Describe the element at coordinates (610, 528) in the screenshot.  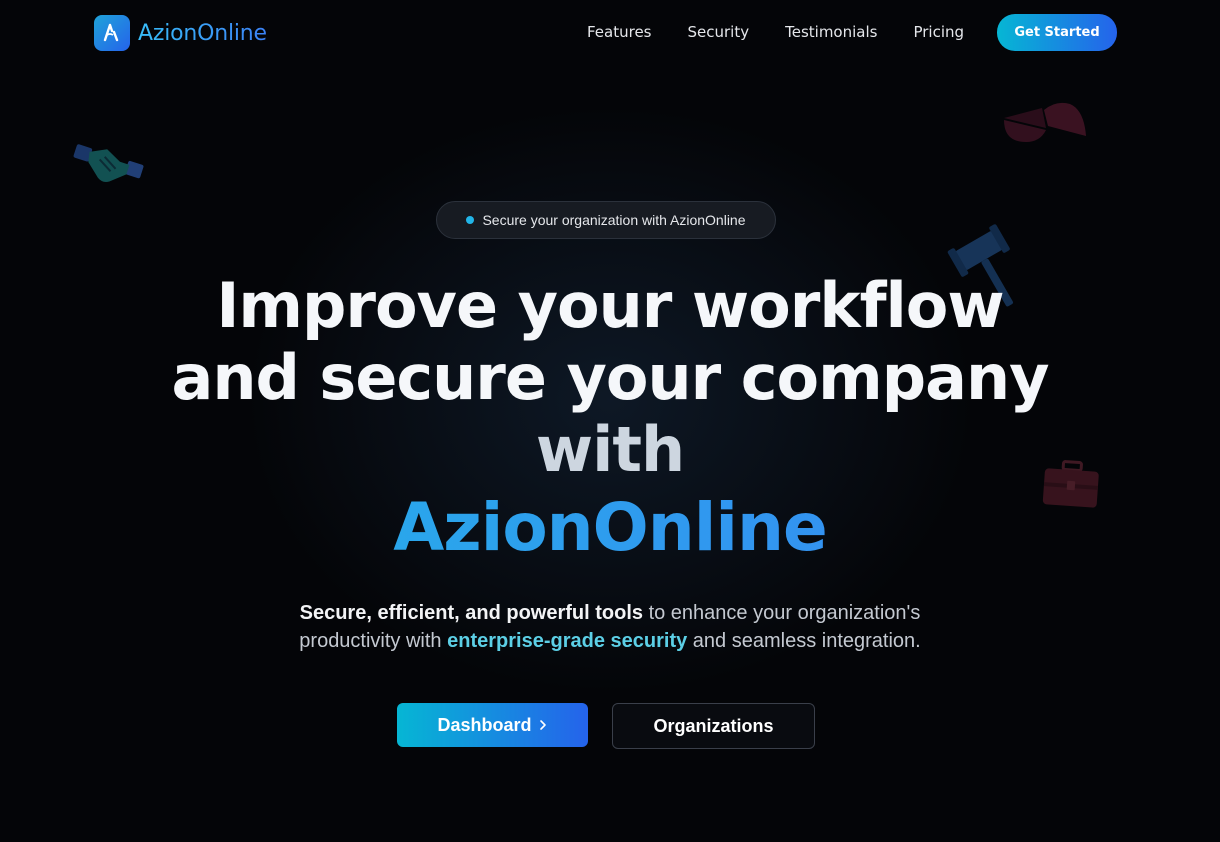
I see `headline-brand: AzionOnline` at that location.